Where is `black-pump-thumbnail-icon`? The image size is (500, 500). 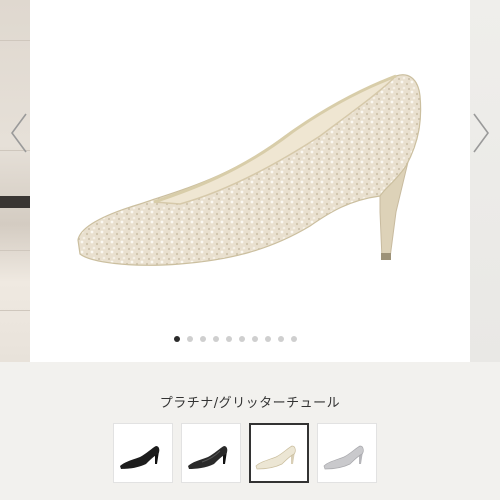
black-pump-thumbnail-icon is located at coordinates (140, 457).